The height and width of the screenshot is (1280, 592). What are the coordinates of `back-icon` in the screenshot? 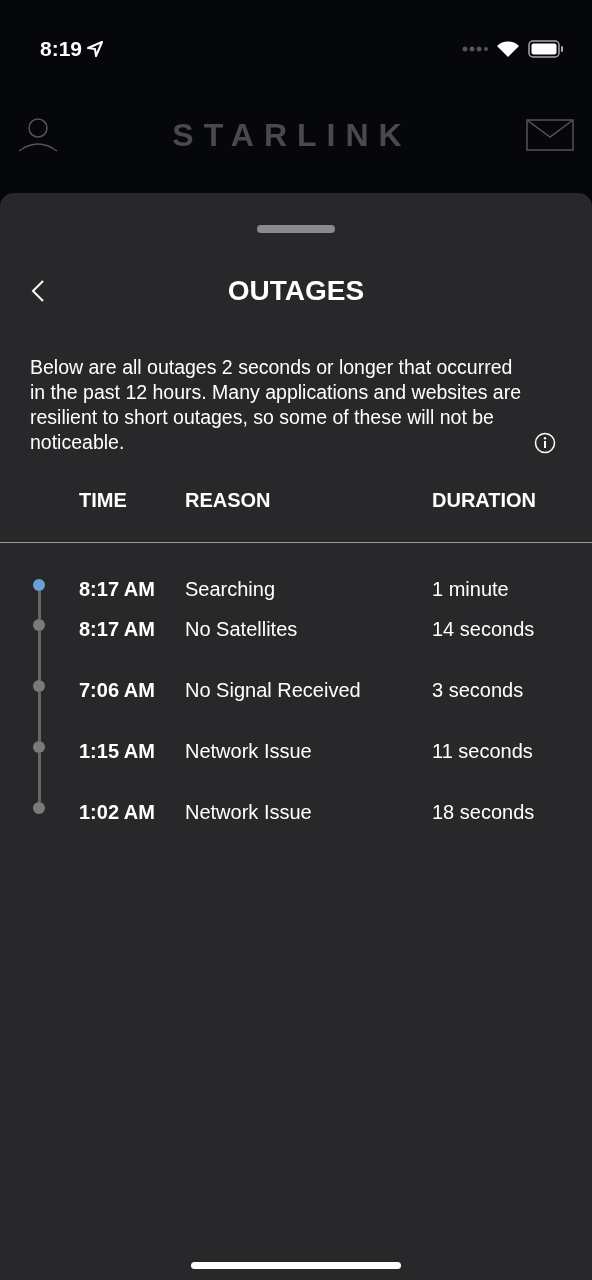 It's located at (38, 291).